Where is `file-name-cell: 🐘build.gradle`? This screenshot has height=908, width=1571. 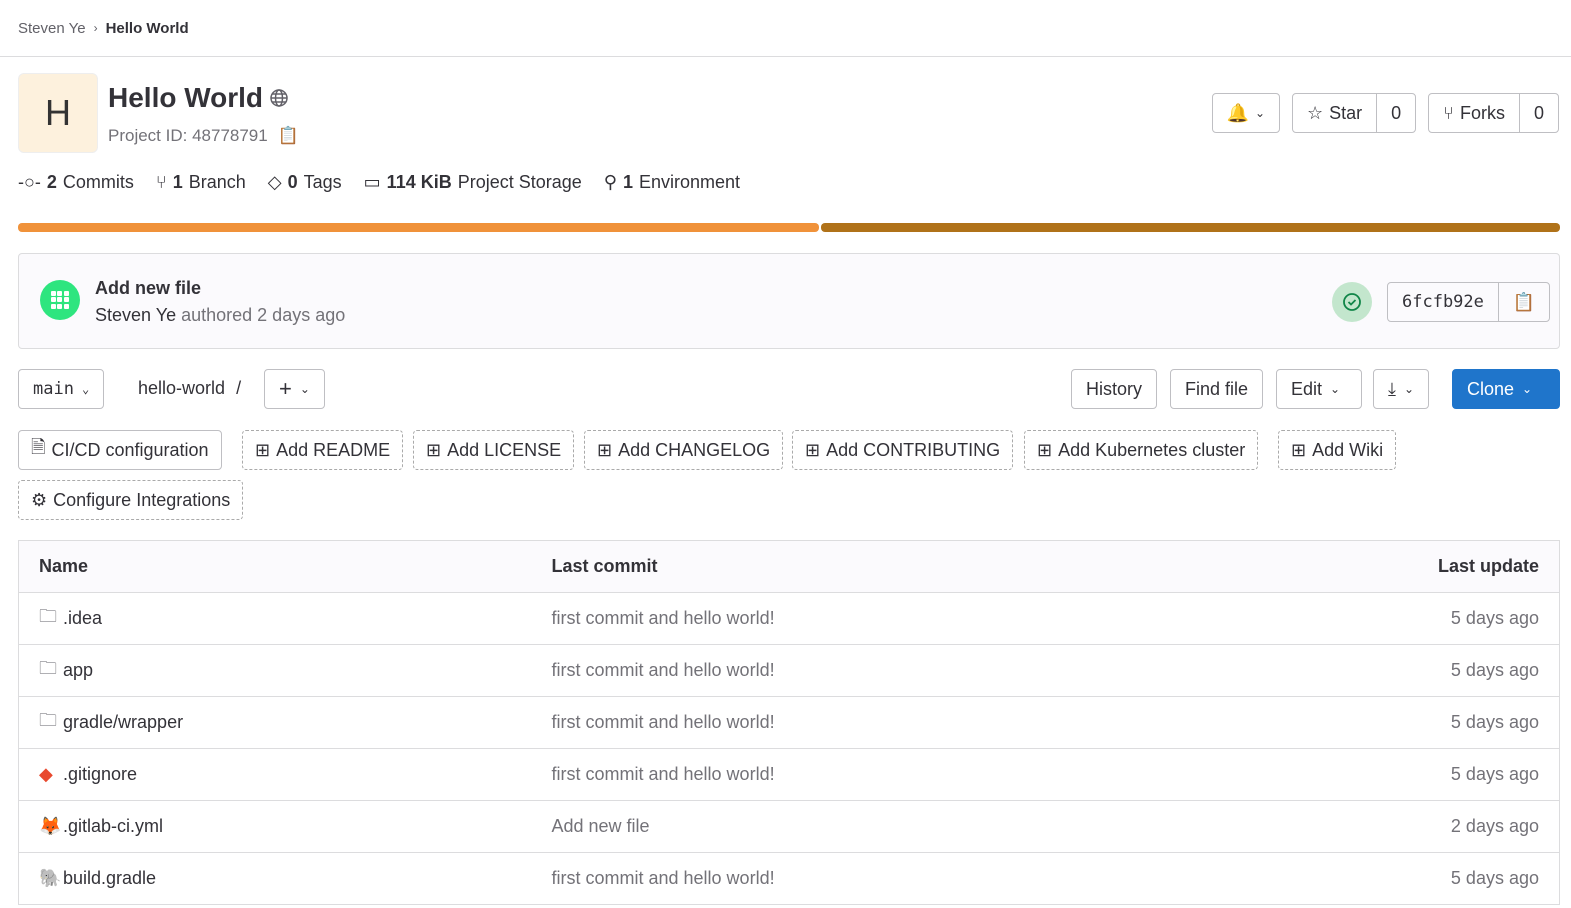
file-name-cell: 🐘build.gradle is located at coordinates (275, 878).